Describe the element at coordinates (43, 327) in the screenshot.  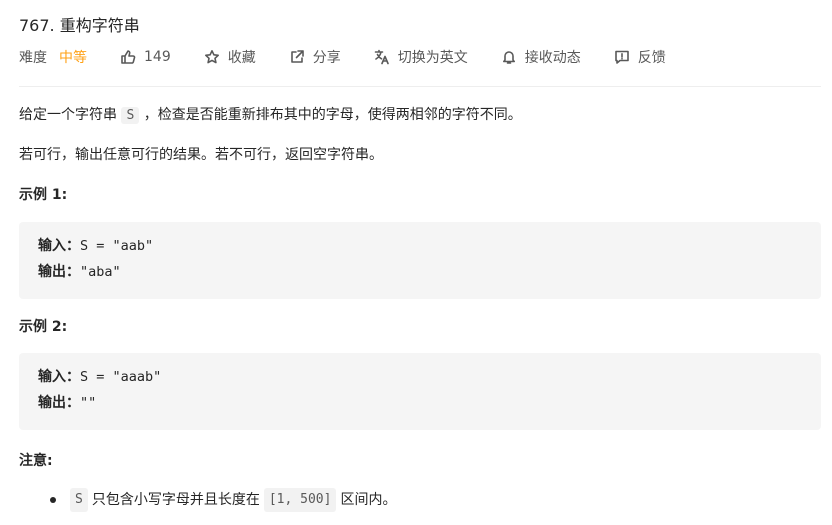
I see `example-2-title: 示例 2:` at that location.